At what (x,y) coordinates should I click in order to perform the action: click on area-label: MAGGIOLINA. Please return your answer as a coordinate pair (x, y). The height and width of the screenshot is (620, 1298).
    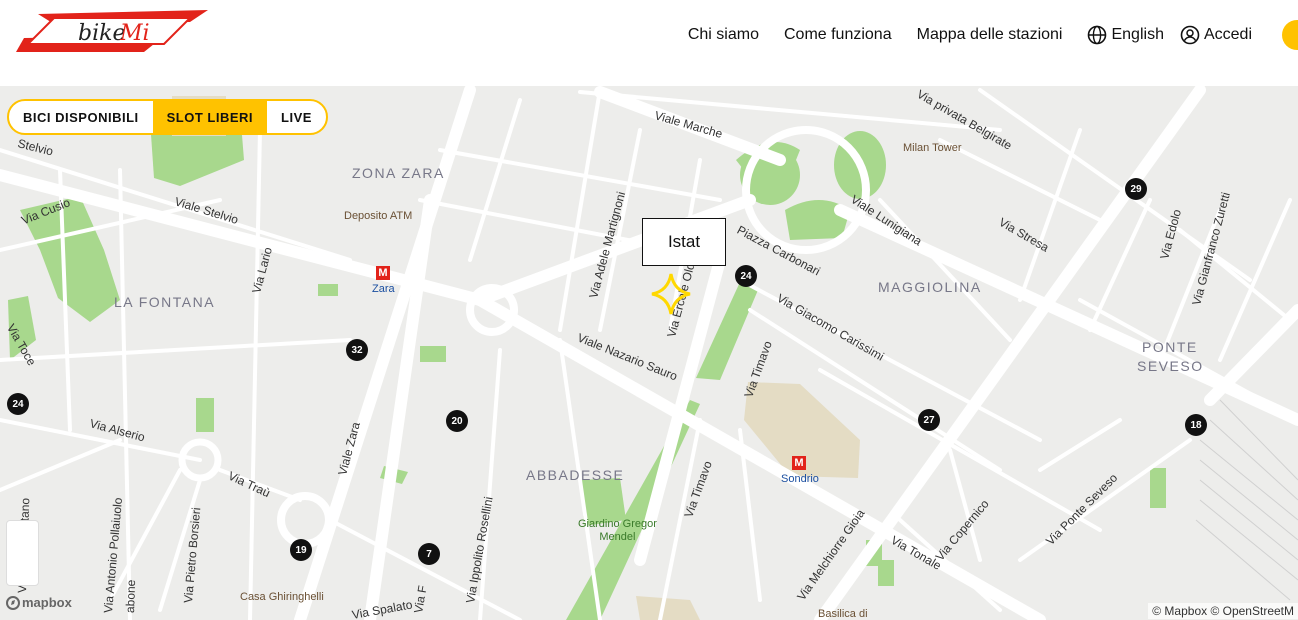
    Looking at the image, I should click on (930, 287).